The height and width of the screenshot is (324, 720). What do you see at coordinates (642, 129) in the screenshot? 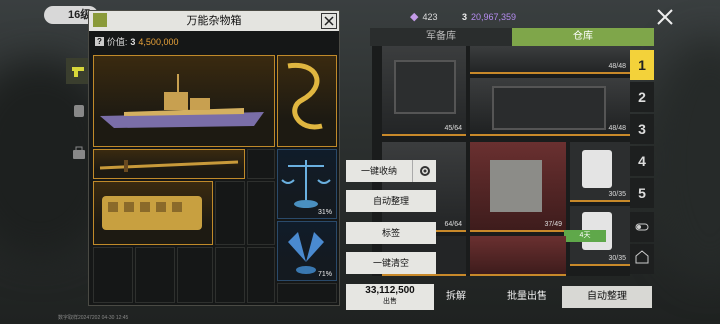
I see `page-tab-3: 3` at bounding box center [642, 129].